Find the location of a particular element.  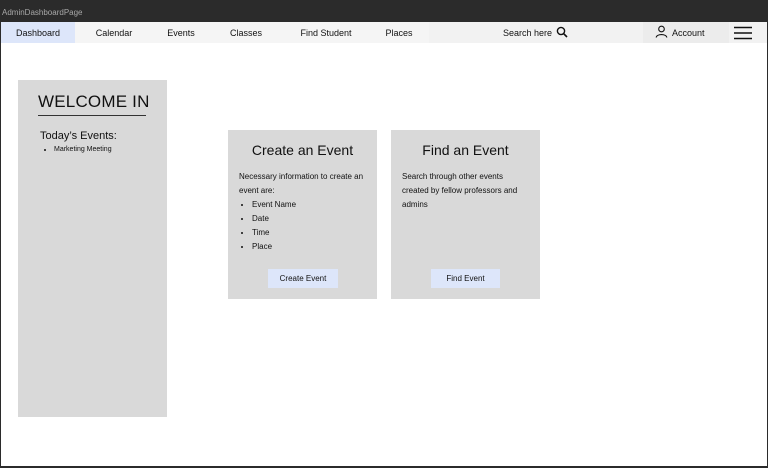

field-item: Date is located at coordinates (309, 219).